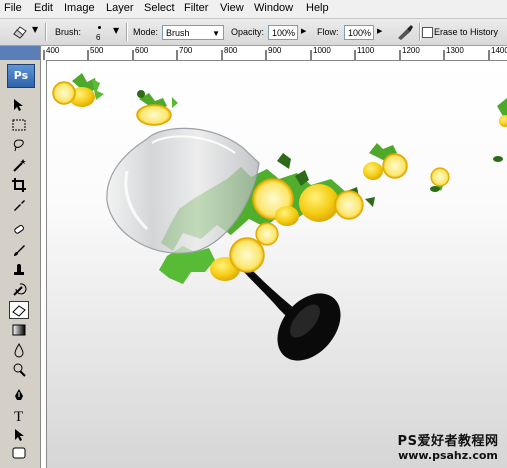 Image resolution: width=507 pixels, height=468 pixels. I want to click on menu-select: Select, so click(159, 8).